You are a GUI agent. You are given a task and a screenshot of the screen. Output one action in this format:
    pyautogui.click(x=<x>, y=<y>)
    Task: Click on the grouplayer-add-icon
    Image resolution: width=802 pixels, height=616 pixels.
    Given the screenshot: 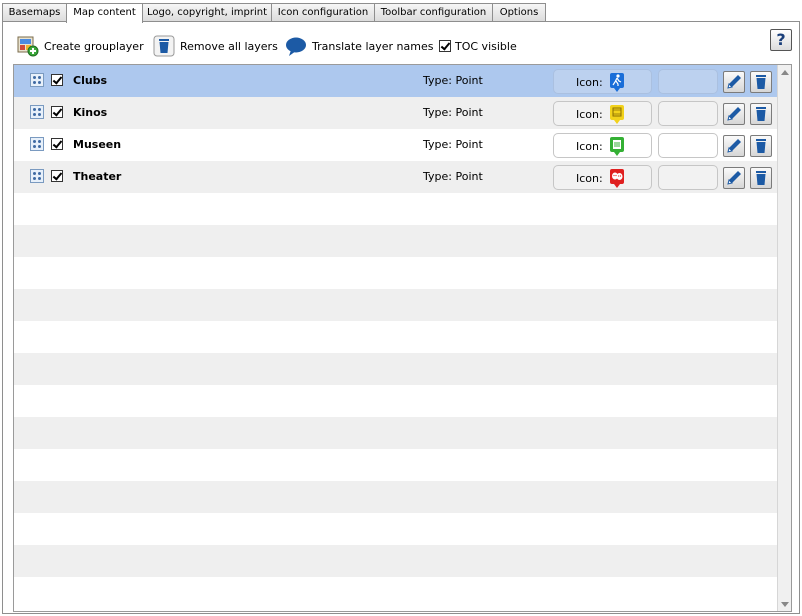 What is the action you would take?
    pyautogui.click(x=28, y=46)
    